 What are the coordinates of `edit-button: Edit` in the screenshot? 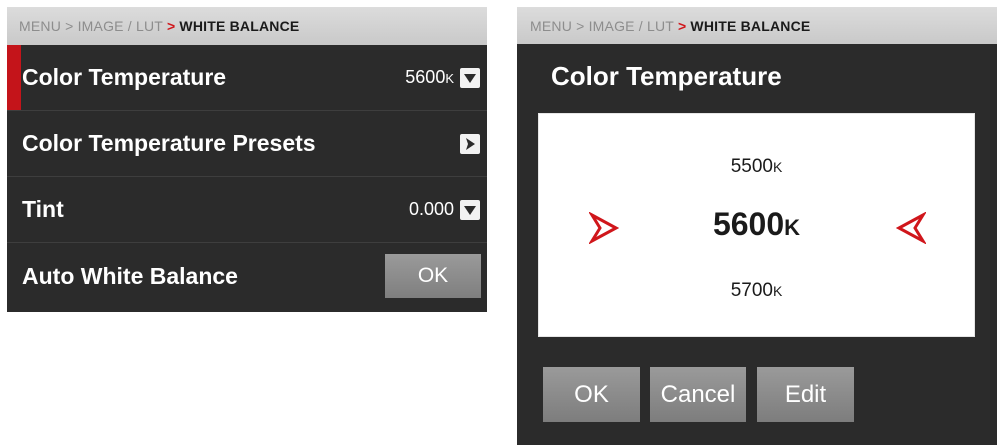 It's located at (805, 394).